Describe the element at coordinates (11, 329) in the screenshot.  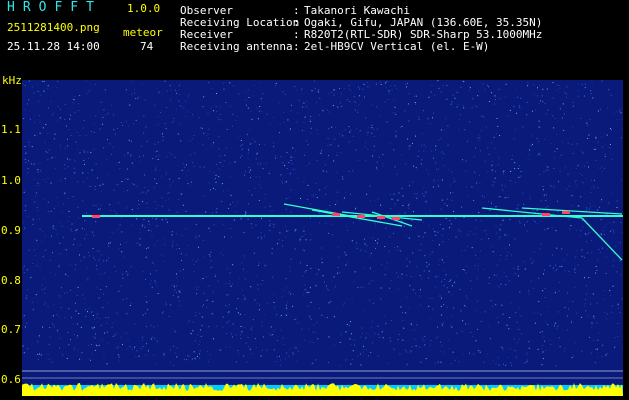
I see `y-tick-label: 0.7` at that location.